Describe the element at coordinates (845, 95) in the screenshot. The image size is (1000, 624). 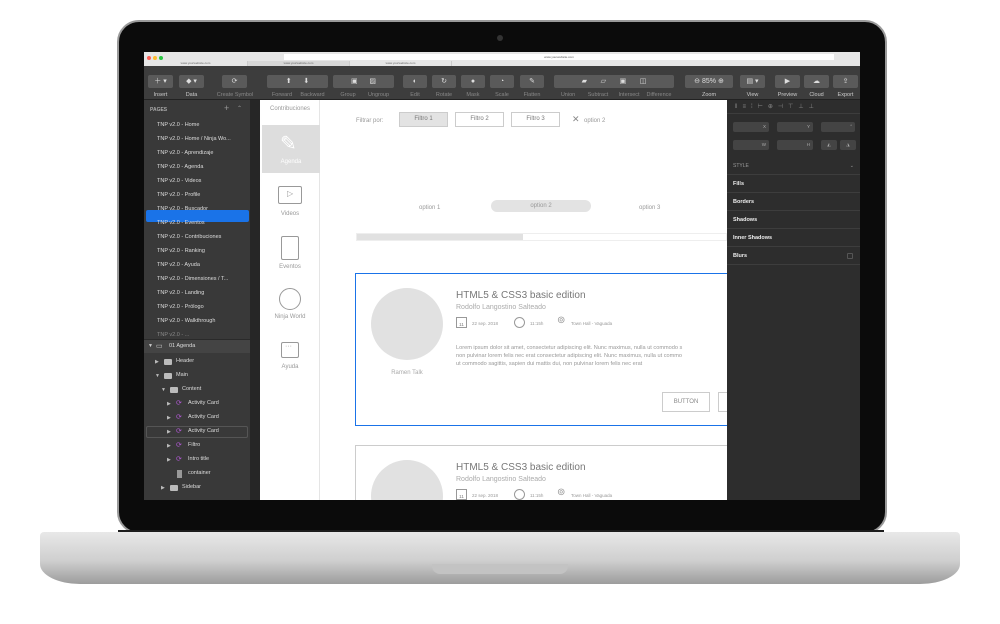
I see `export-label: Export` at that location.